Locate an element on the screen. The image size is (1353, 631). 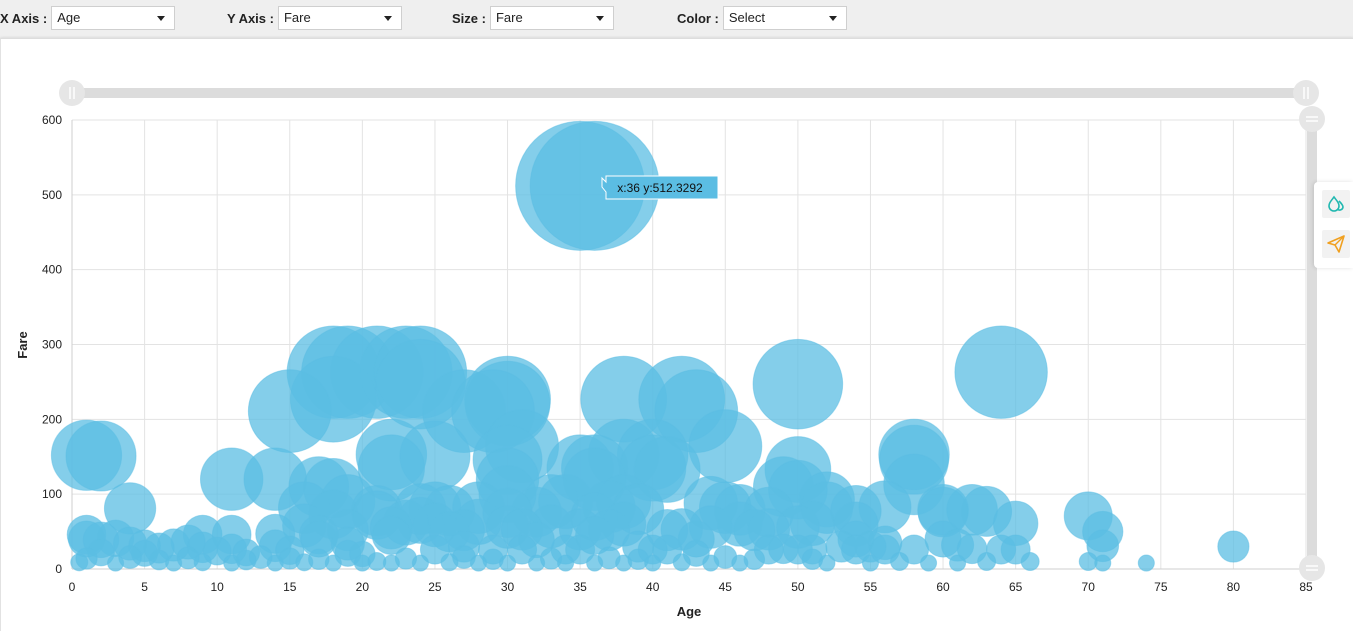
x-tick-label: 60 is located at coordinates (943, 587).